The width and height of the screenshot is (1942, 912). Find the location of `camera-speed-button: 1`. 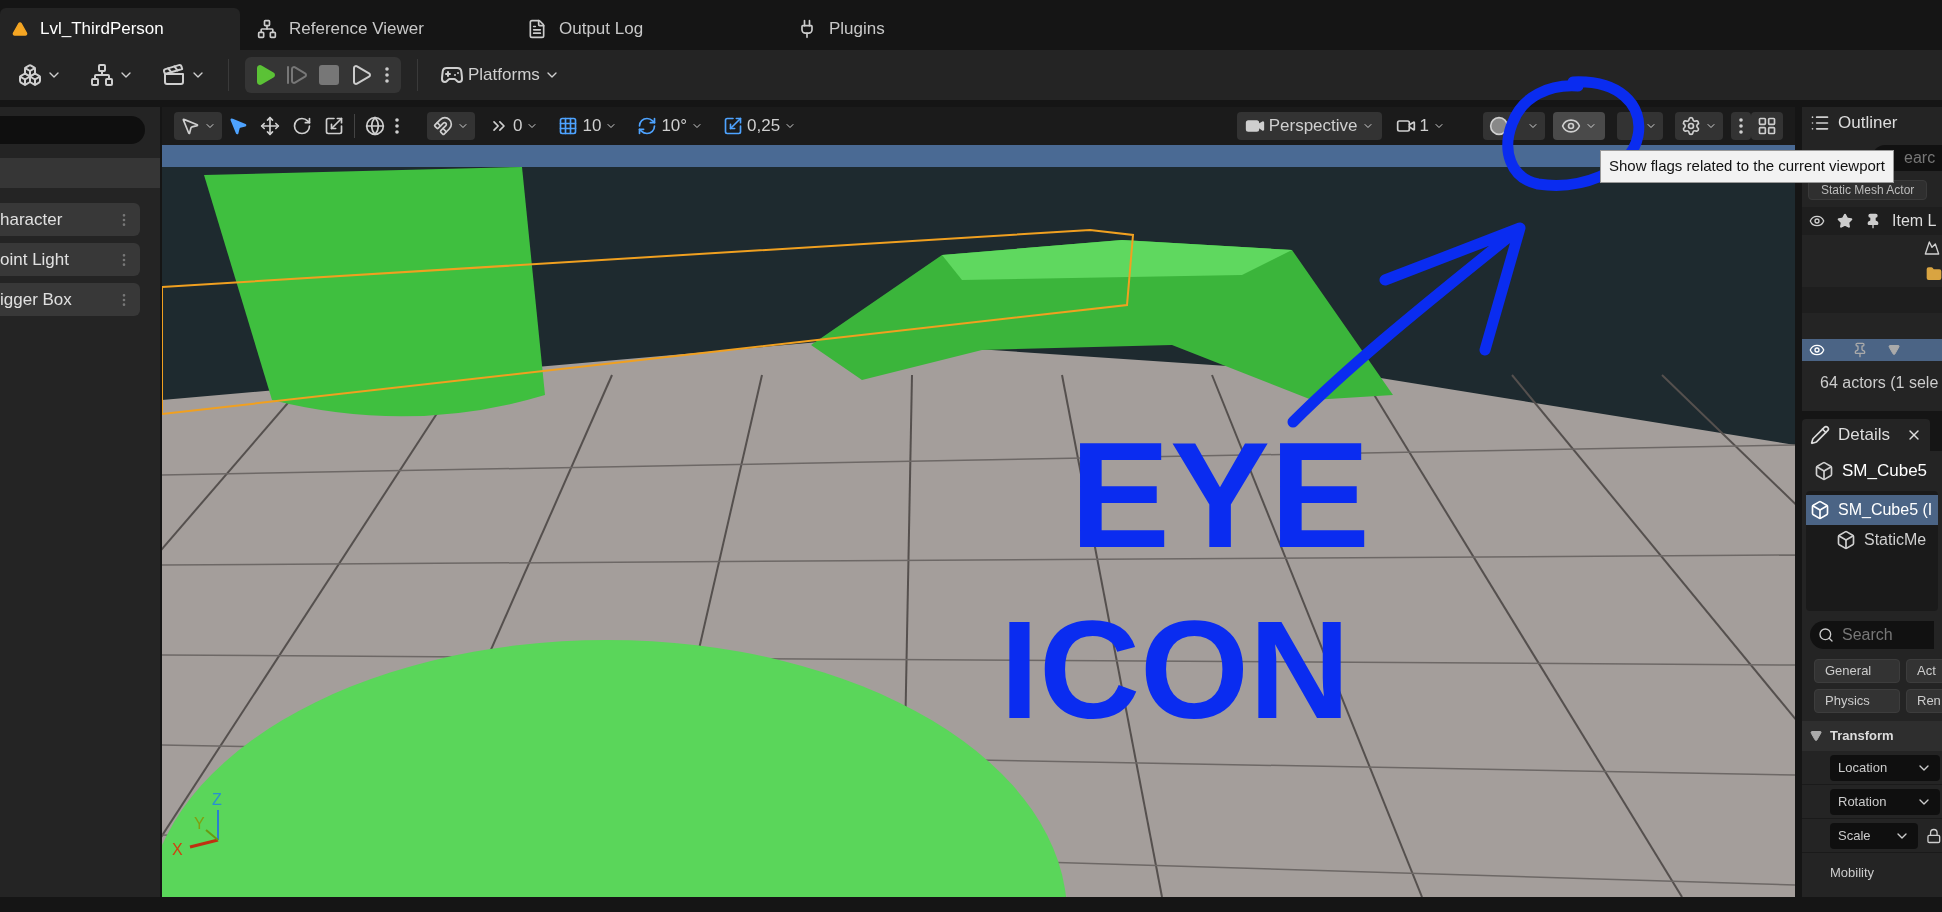

camera-speed-button: 1 is located at coordinates (1420, 126).